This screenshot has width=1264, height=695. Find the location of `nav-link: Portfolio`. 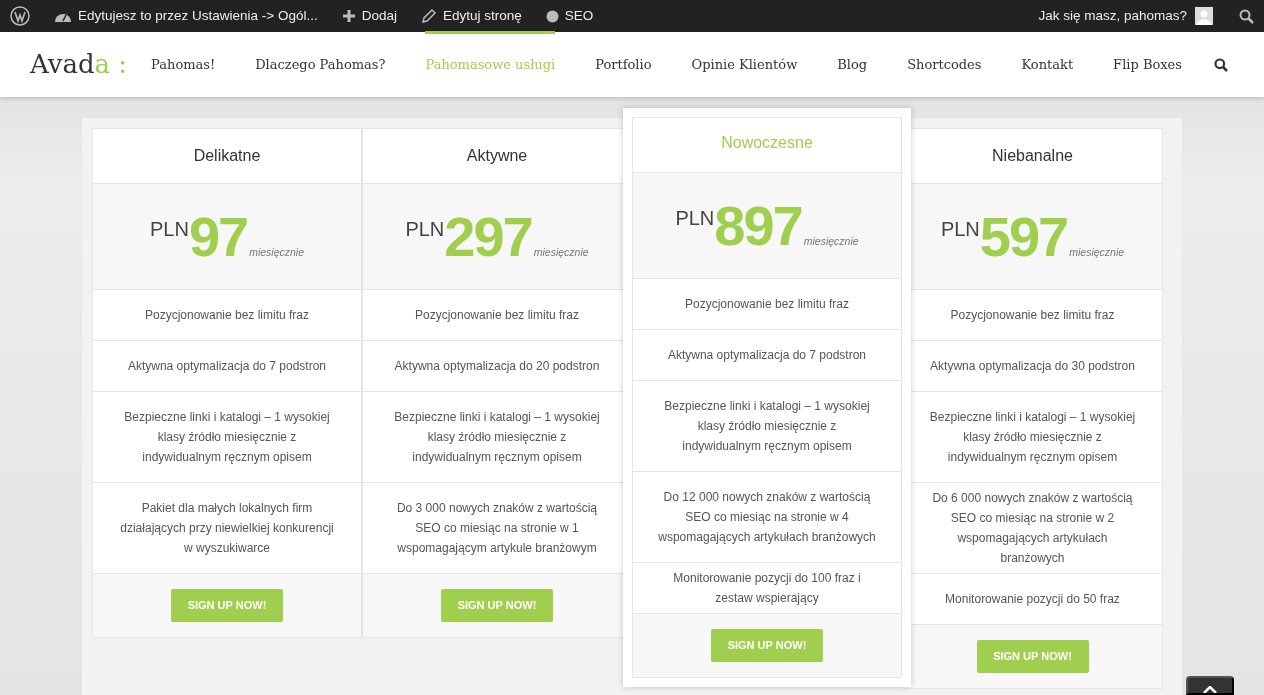

nav-link: Portfolio is located at coordinates (623, 63).